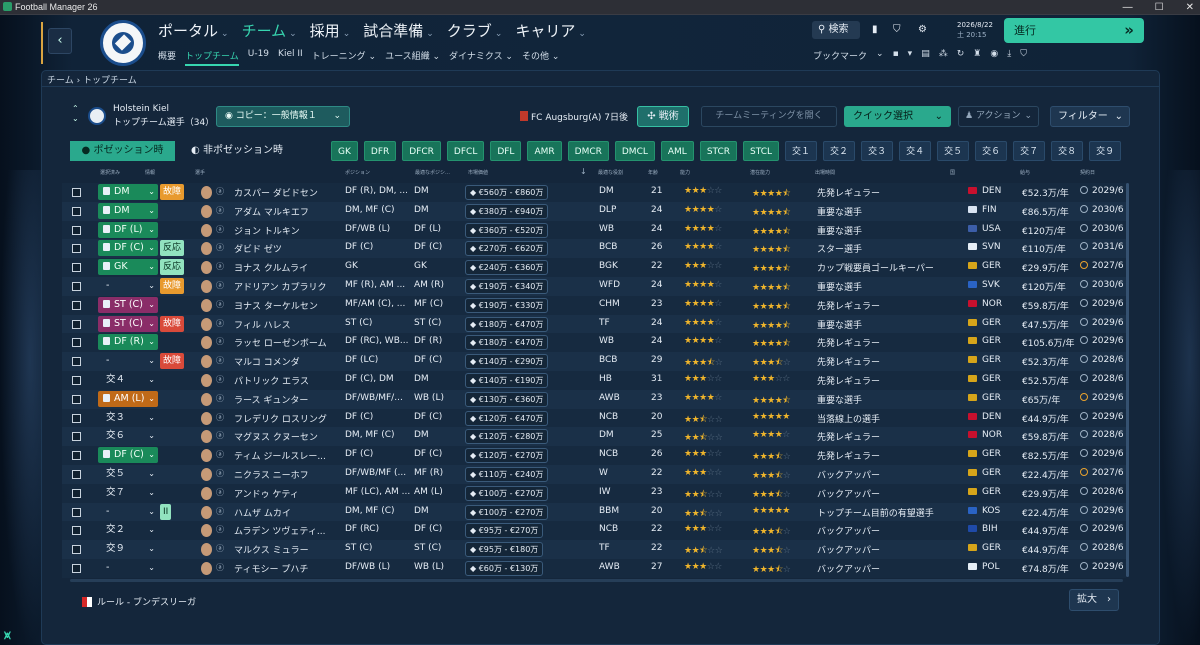 This screenshot has width=1200, height=645. What do you see at coordinates (128, 323) in the screenshot?
I see `position-select: ST (C) ⌄` at bounding box center [128, 323].